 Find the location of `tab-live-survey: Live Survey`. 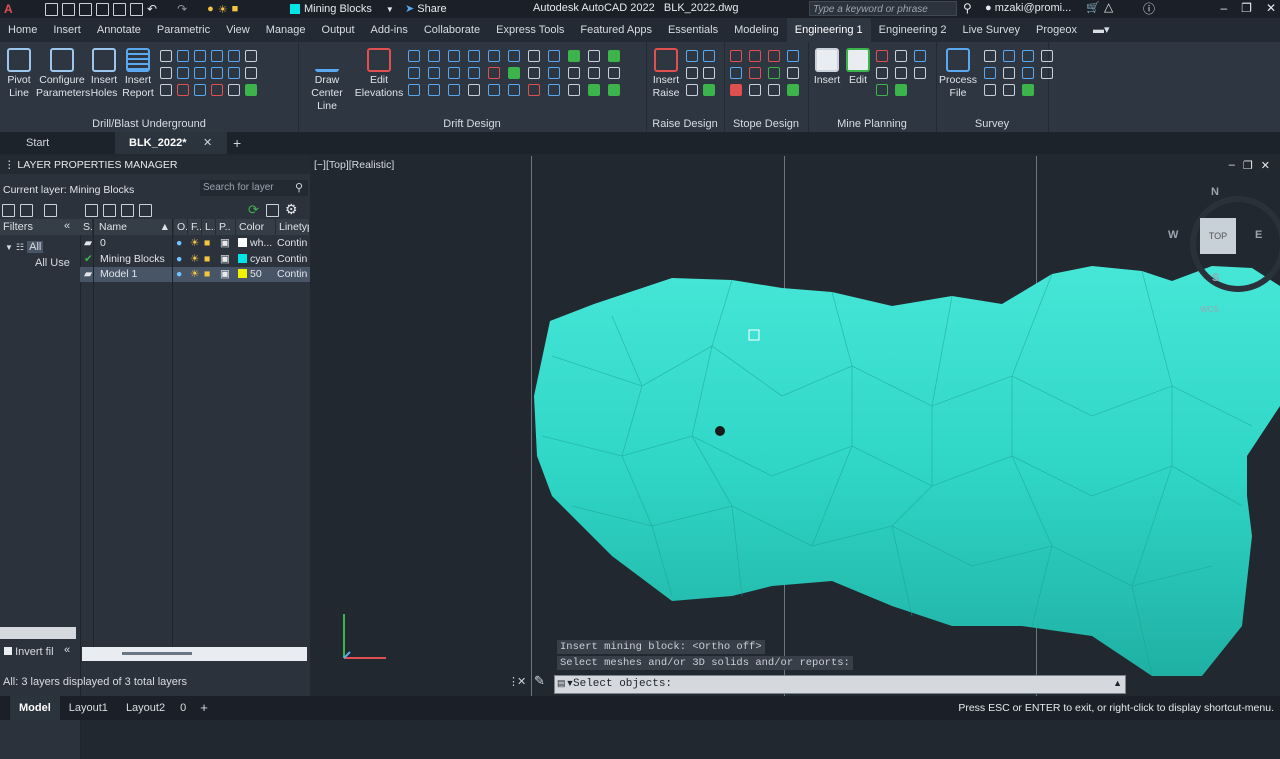

tab-live-survey: Live Survey is located at coordinates (991, 30).